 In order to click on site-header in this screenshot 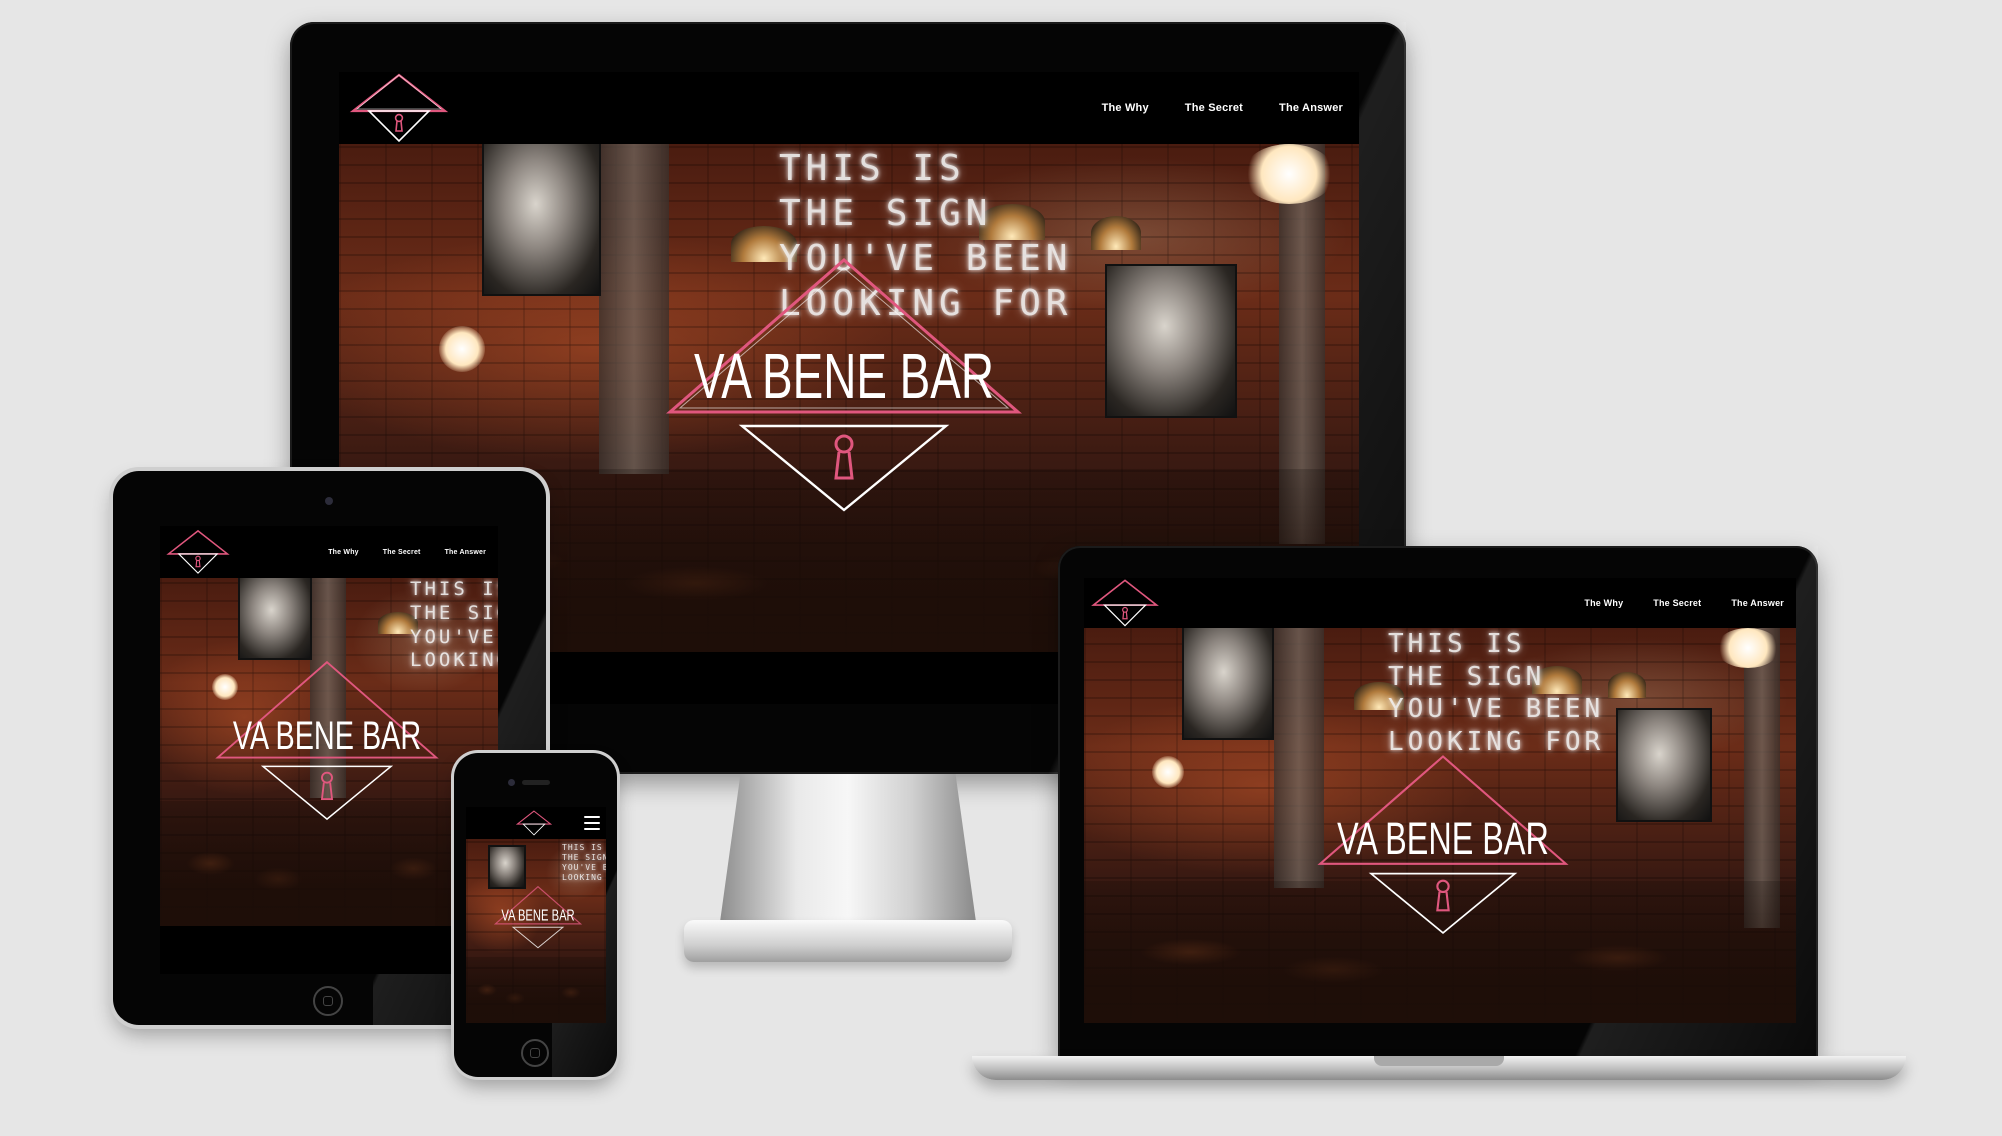, I will do `click(536, 823)`.